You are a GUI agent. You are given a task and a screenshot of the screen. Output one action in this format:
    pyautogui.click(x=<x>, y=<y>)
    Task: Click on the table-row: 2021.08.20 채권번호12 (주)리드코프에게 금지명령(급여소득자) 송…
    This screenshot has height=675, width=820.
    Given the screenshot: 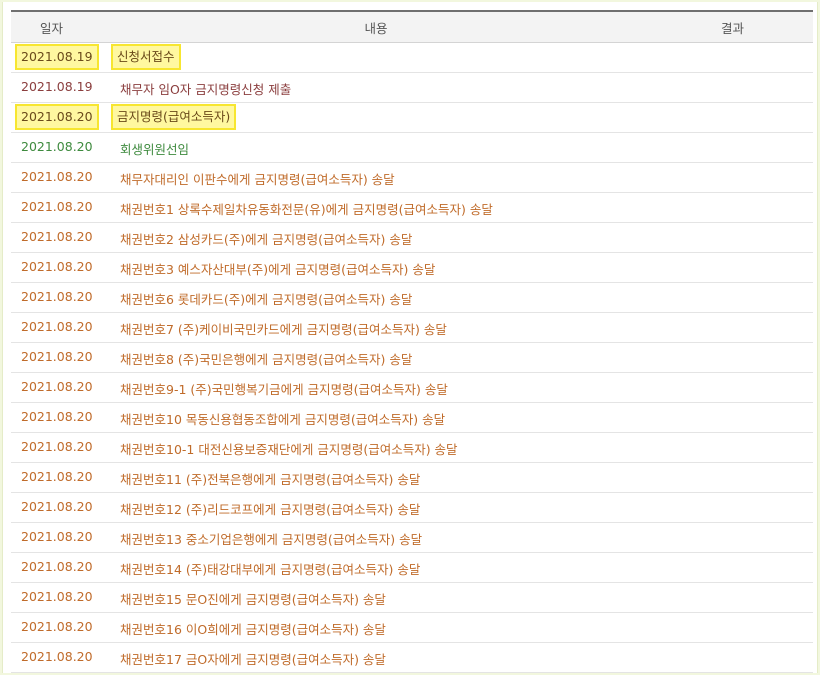 What is the action you would take?
    pyautogui.click(x=412, y=508)
    